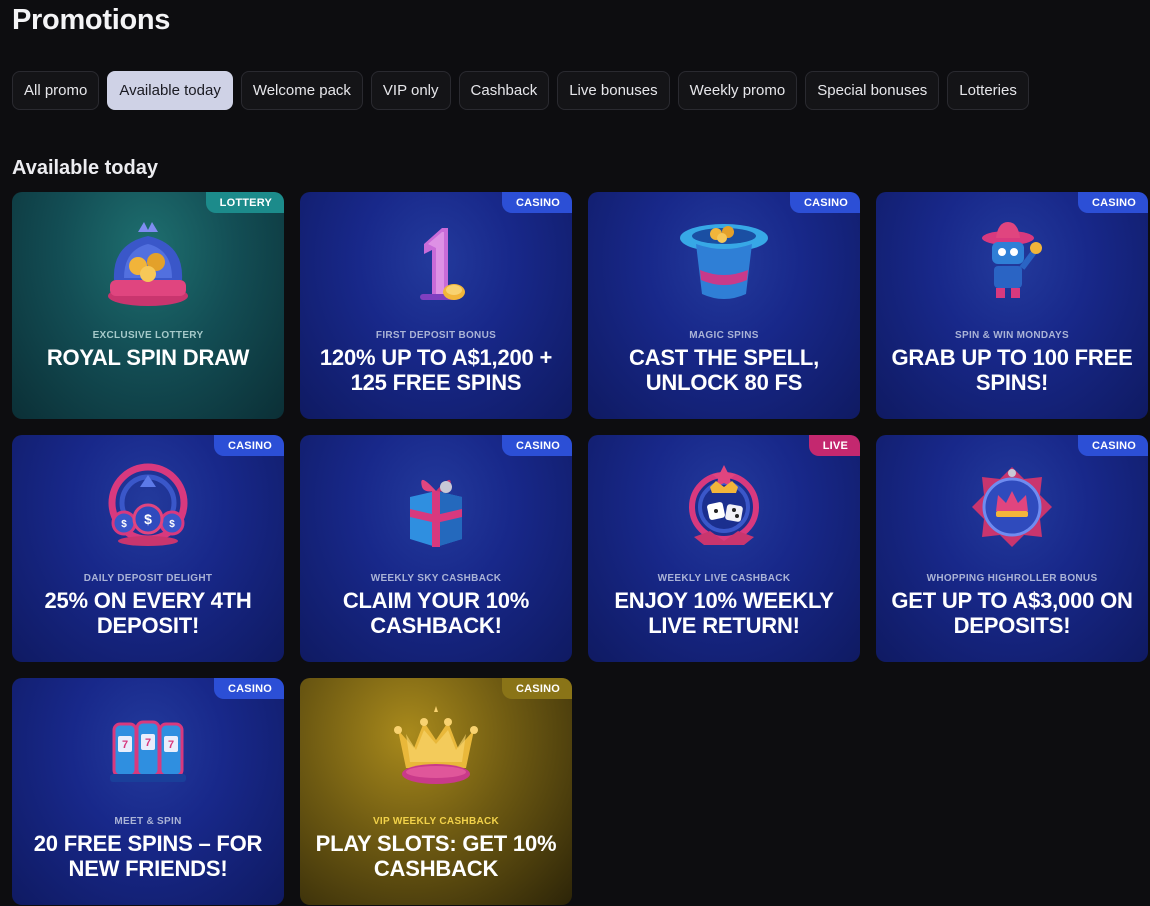  What do you see at coordinates (148, 821) in the screenshot?
I see `promo-subtitle: MEET & SPIN` at bounding box center [148, 821].